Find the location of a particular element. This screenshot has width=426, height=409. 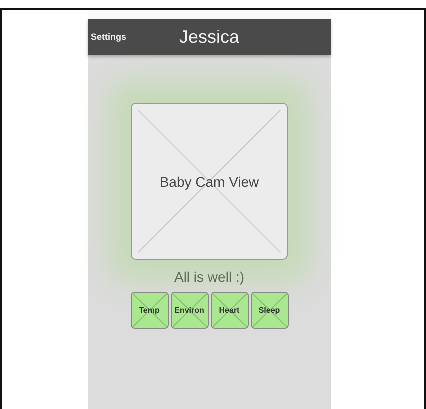

settings-link: Settings is located at coordinates (109, 37).